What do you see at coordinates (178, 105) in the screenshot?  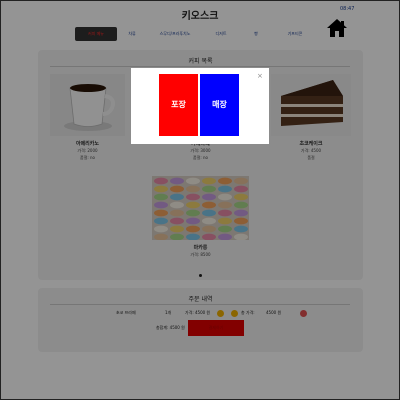 I see `takeout-button: 포장` at bounding box center [178, 105].